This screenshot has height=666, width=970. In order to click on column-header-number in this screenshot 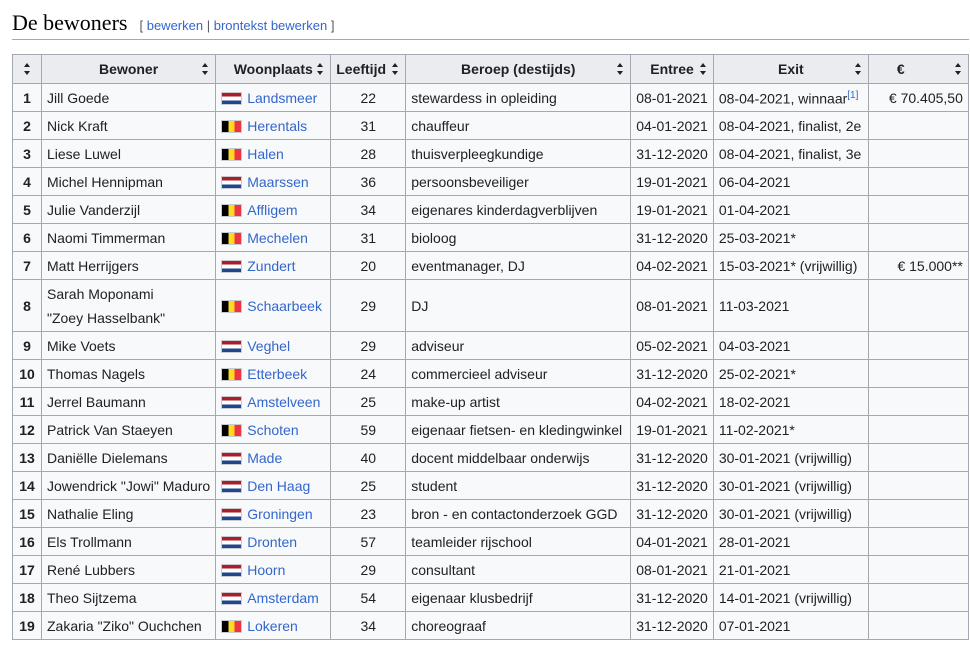, I will do `click(27, 69)`.